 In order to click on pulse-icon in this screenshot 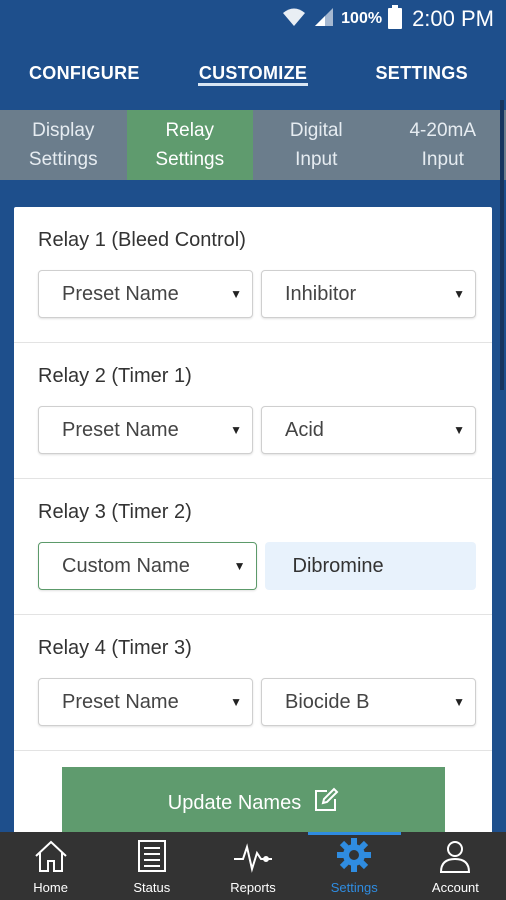, I will do `click(253, 859)`.